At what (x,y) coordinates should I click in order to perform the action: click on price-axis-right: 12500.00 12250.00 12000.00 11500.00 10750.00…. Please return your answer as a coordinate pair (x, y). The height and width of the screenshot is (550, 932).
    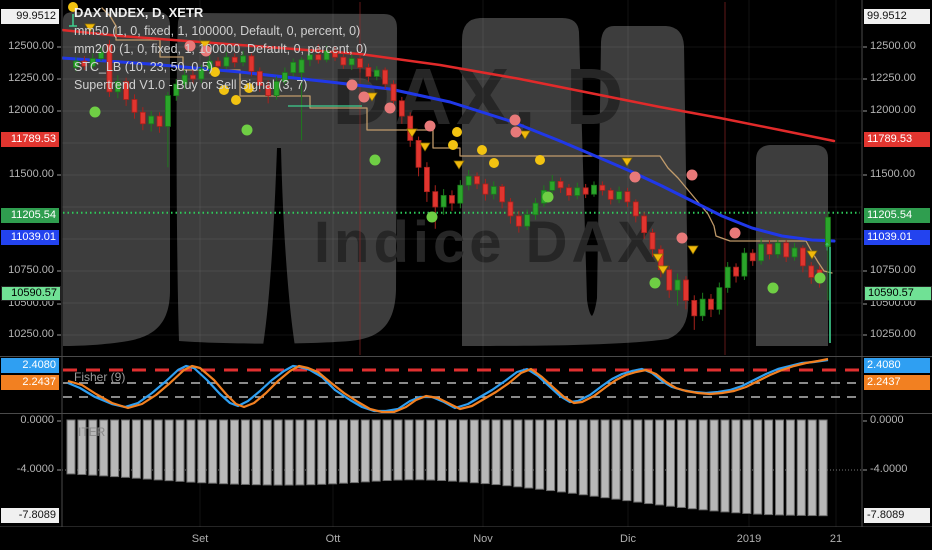
    Looking at the image, I should click on (897, 263).